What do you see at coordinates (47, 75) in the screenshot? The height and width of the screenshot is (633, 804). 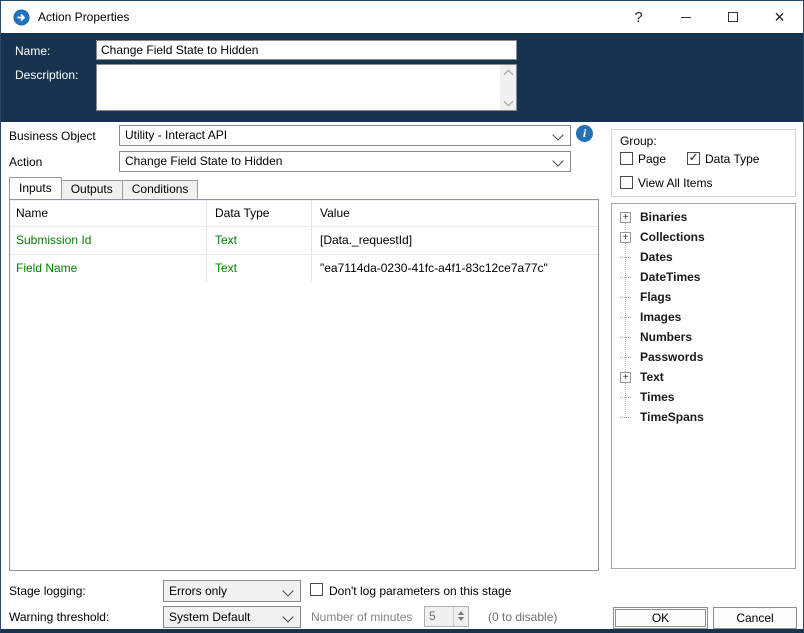 I see `description-label: Description:` at bounding box center [47, 75].